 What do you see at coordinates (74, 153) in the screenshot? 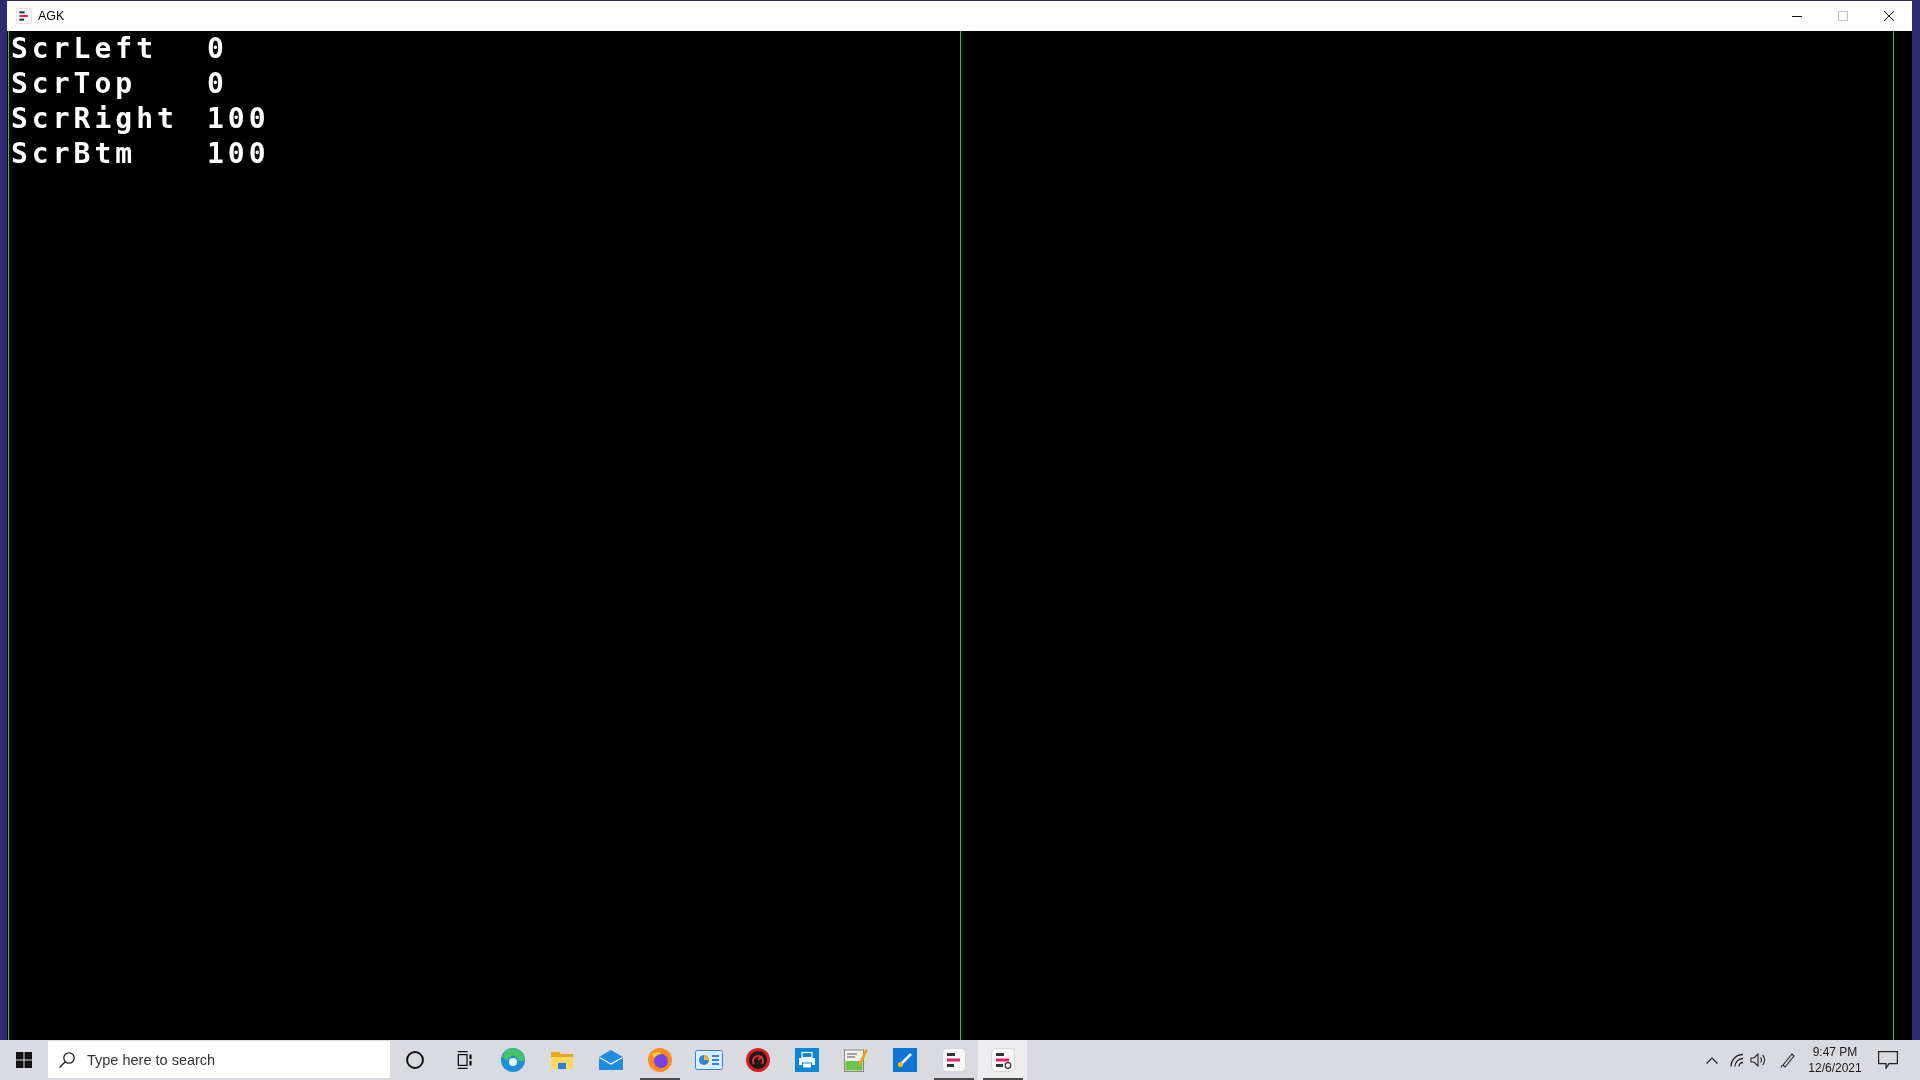
I see `readout-label: ScrBtm` at bounding box center [74, 153].